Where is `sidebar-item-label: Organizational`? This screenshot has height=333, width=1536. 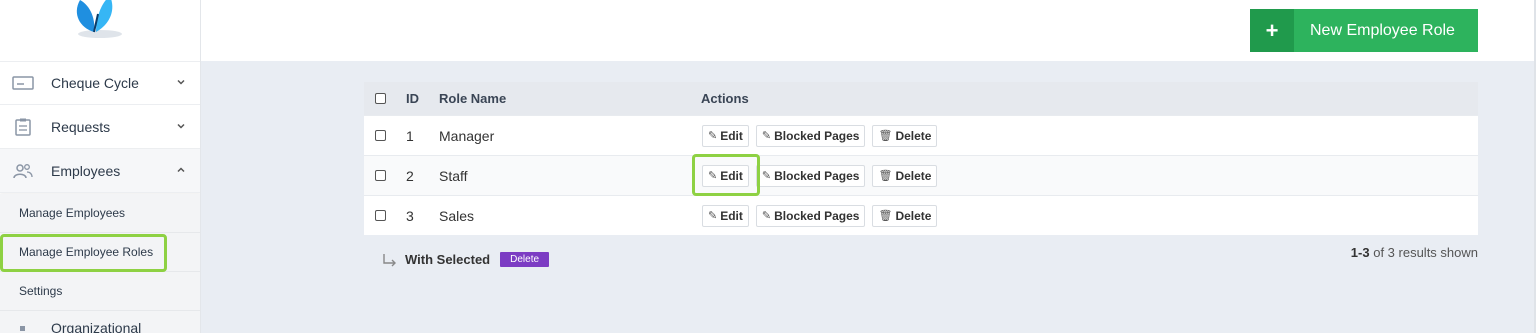 sidebar-item-label: Organizational is located at coordinates (96, 326).